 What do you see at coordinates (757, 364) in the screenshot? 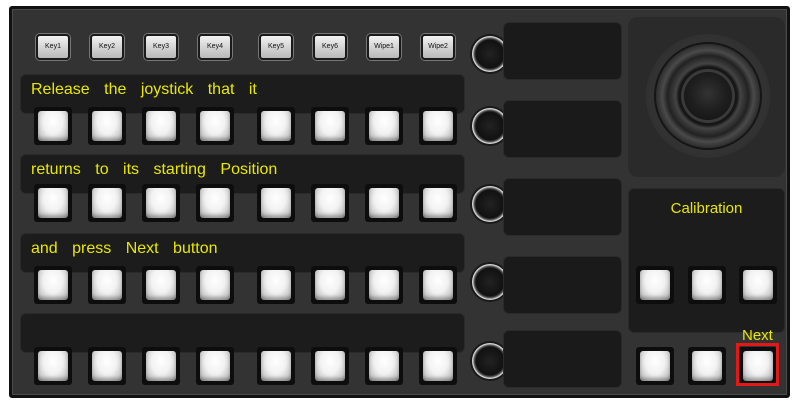
I see `next-button-highlight` at bounding box center [757, 364].